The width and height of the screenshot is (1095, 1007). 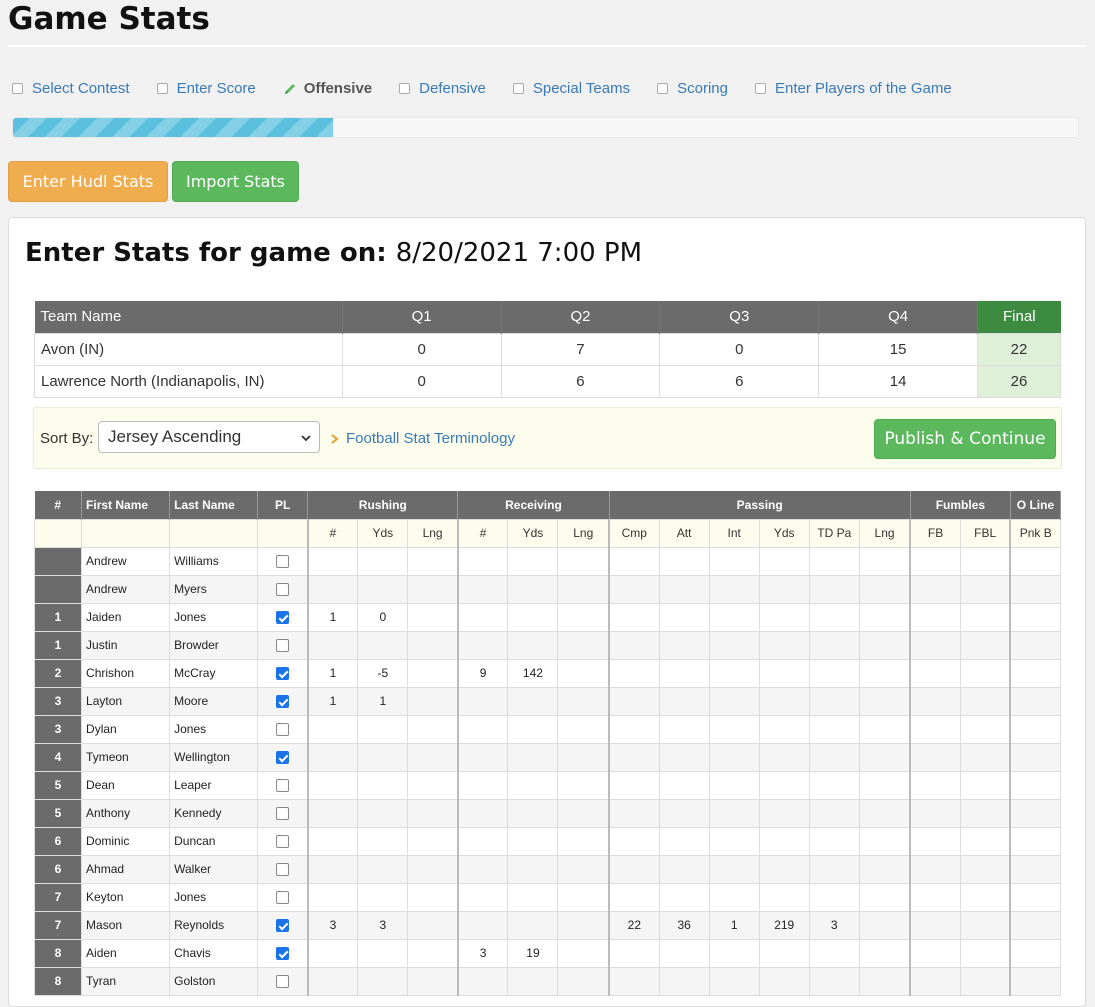 I want to click on stat-input: 3, so click(x=482, y=953).